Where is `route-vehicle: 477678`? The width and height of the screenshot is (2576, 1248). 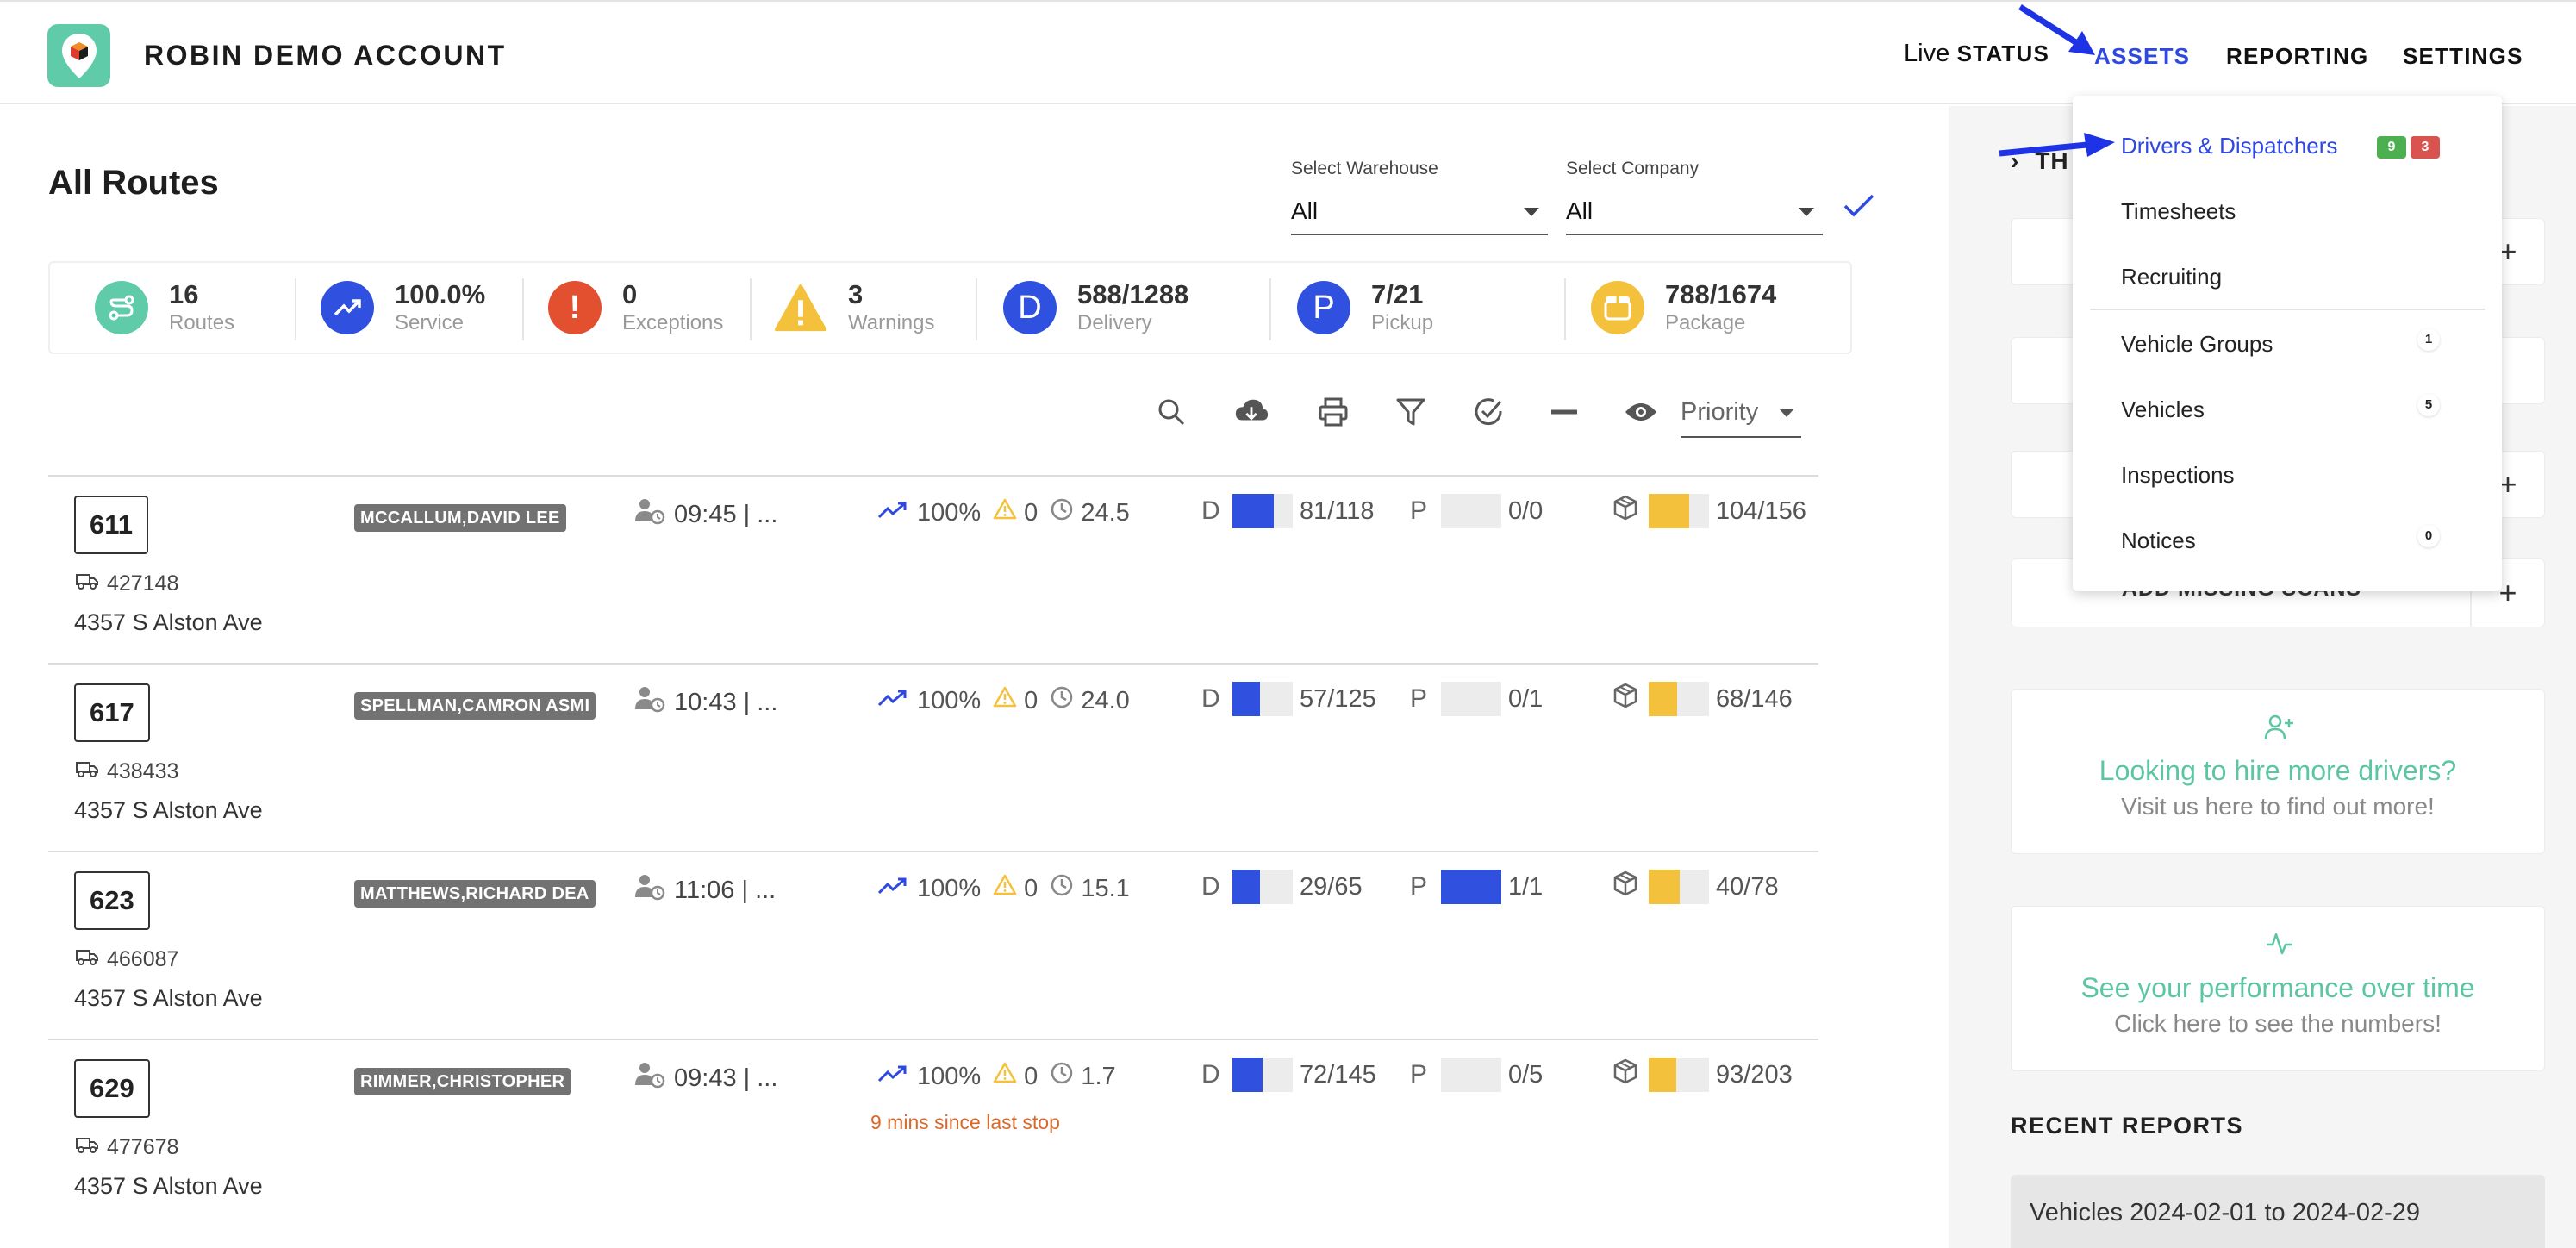 route-vehicle: 477678 is located at coordinates (127, 1148).